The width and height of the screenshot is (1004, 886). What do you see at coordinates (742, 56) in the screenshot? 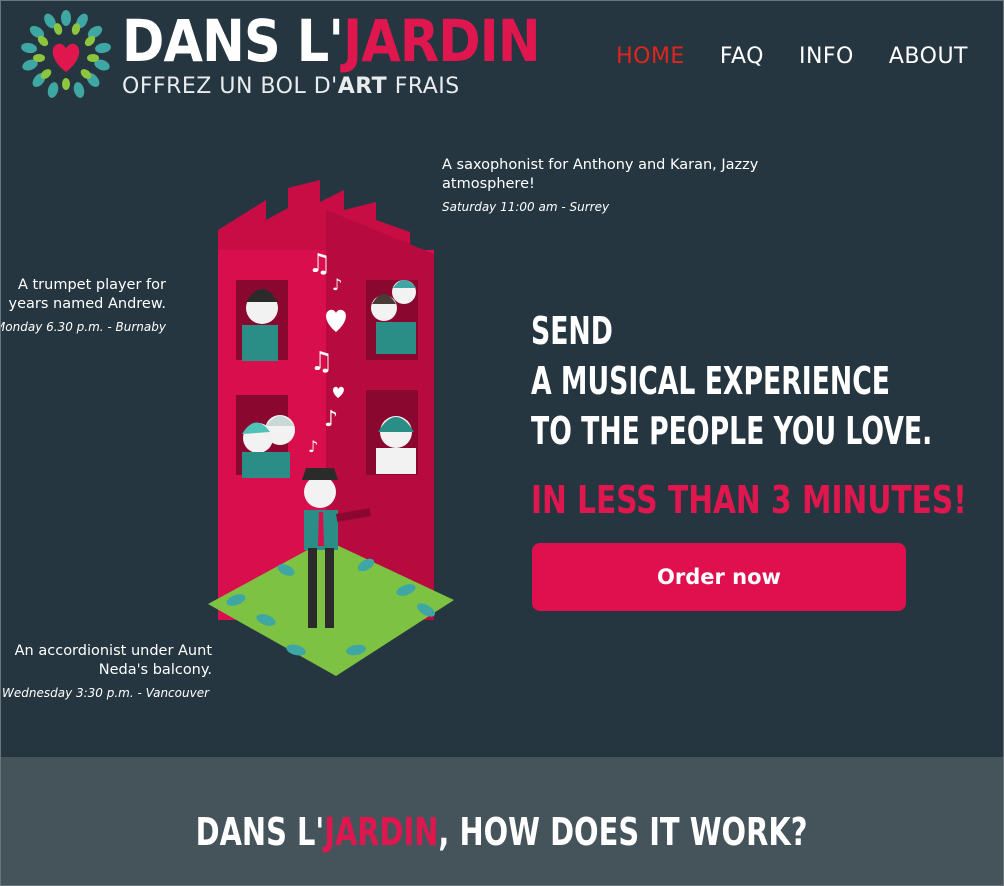
I see `nav-faq: FAQ` at bounding box center [742, 56].